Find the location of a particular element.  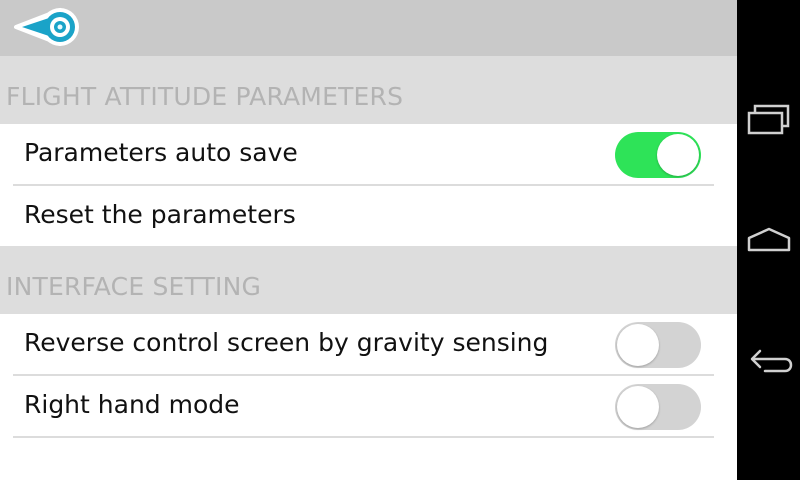

setting-label: Parameters auto save is located at coordinates (161, 152).